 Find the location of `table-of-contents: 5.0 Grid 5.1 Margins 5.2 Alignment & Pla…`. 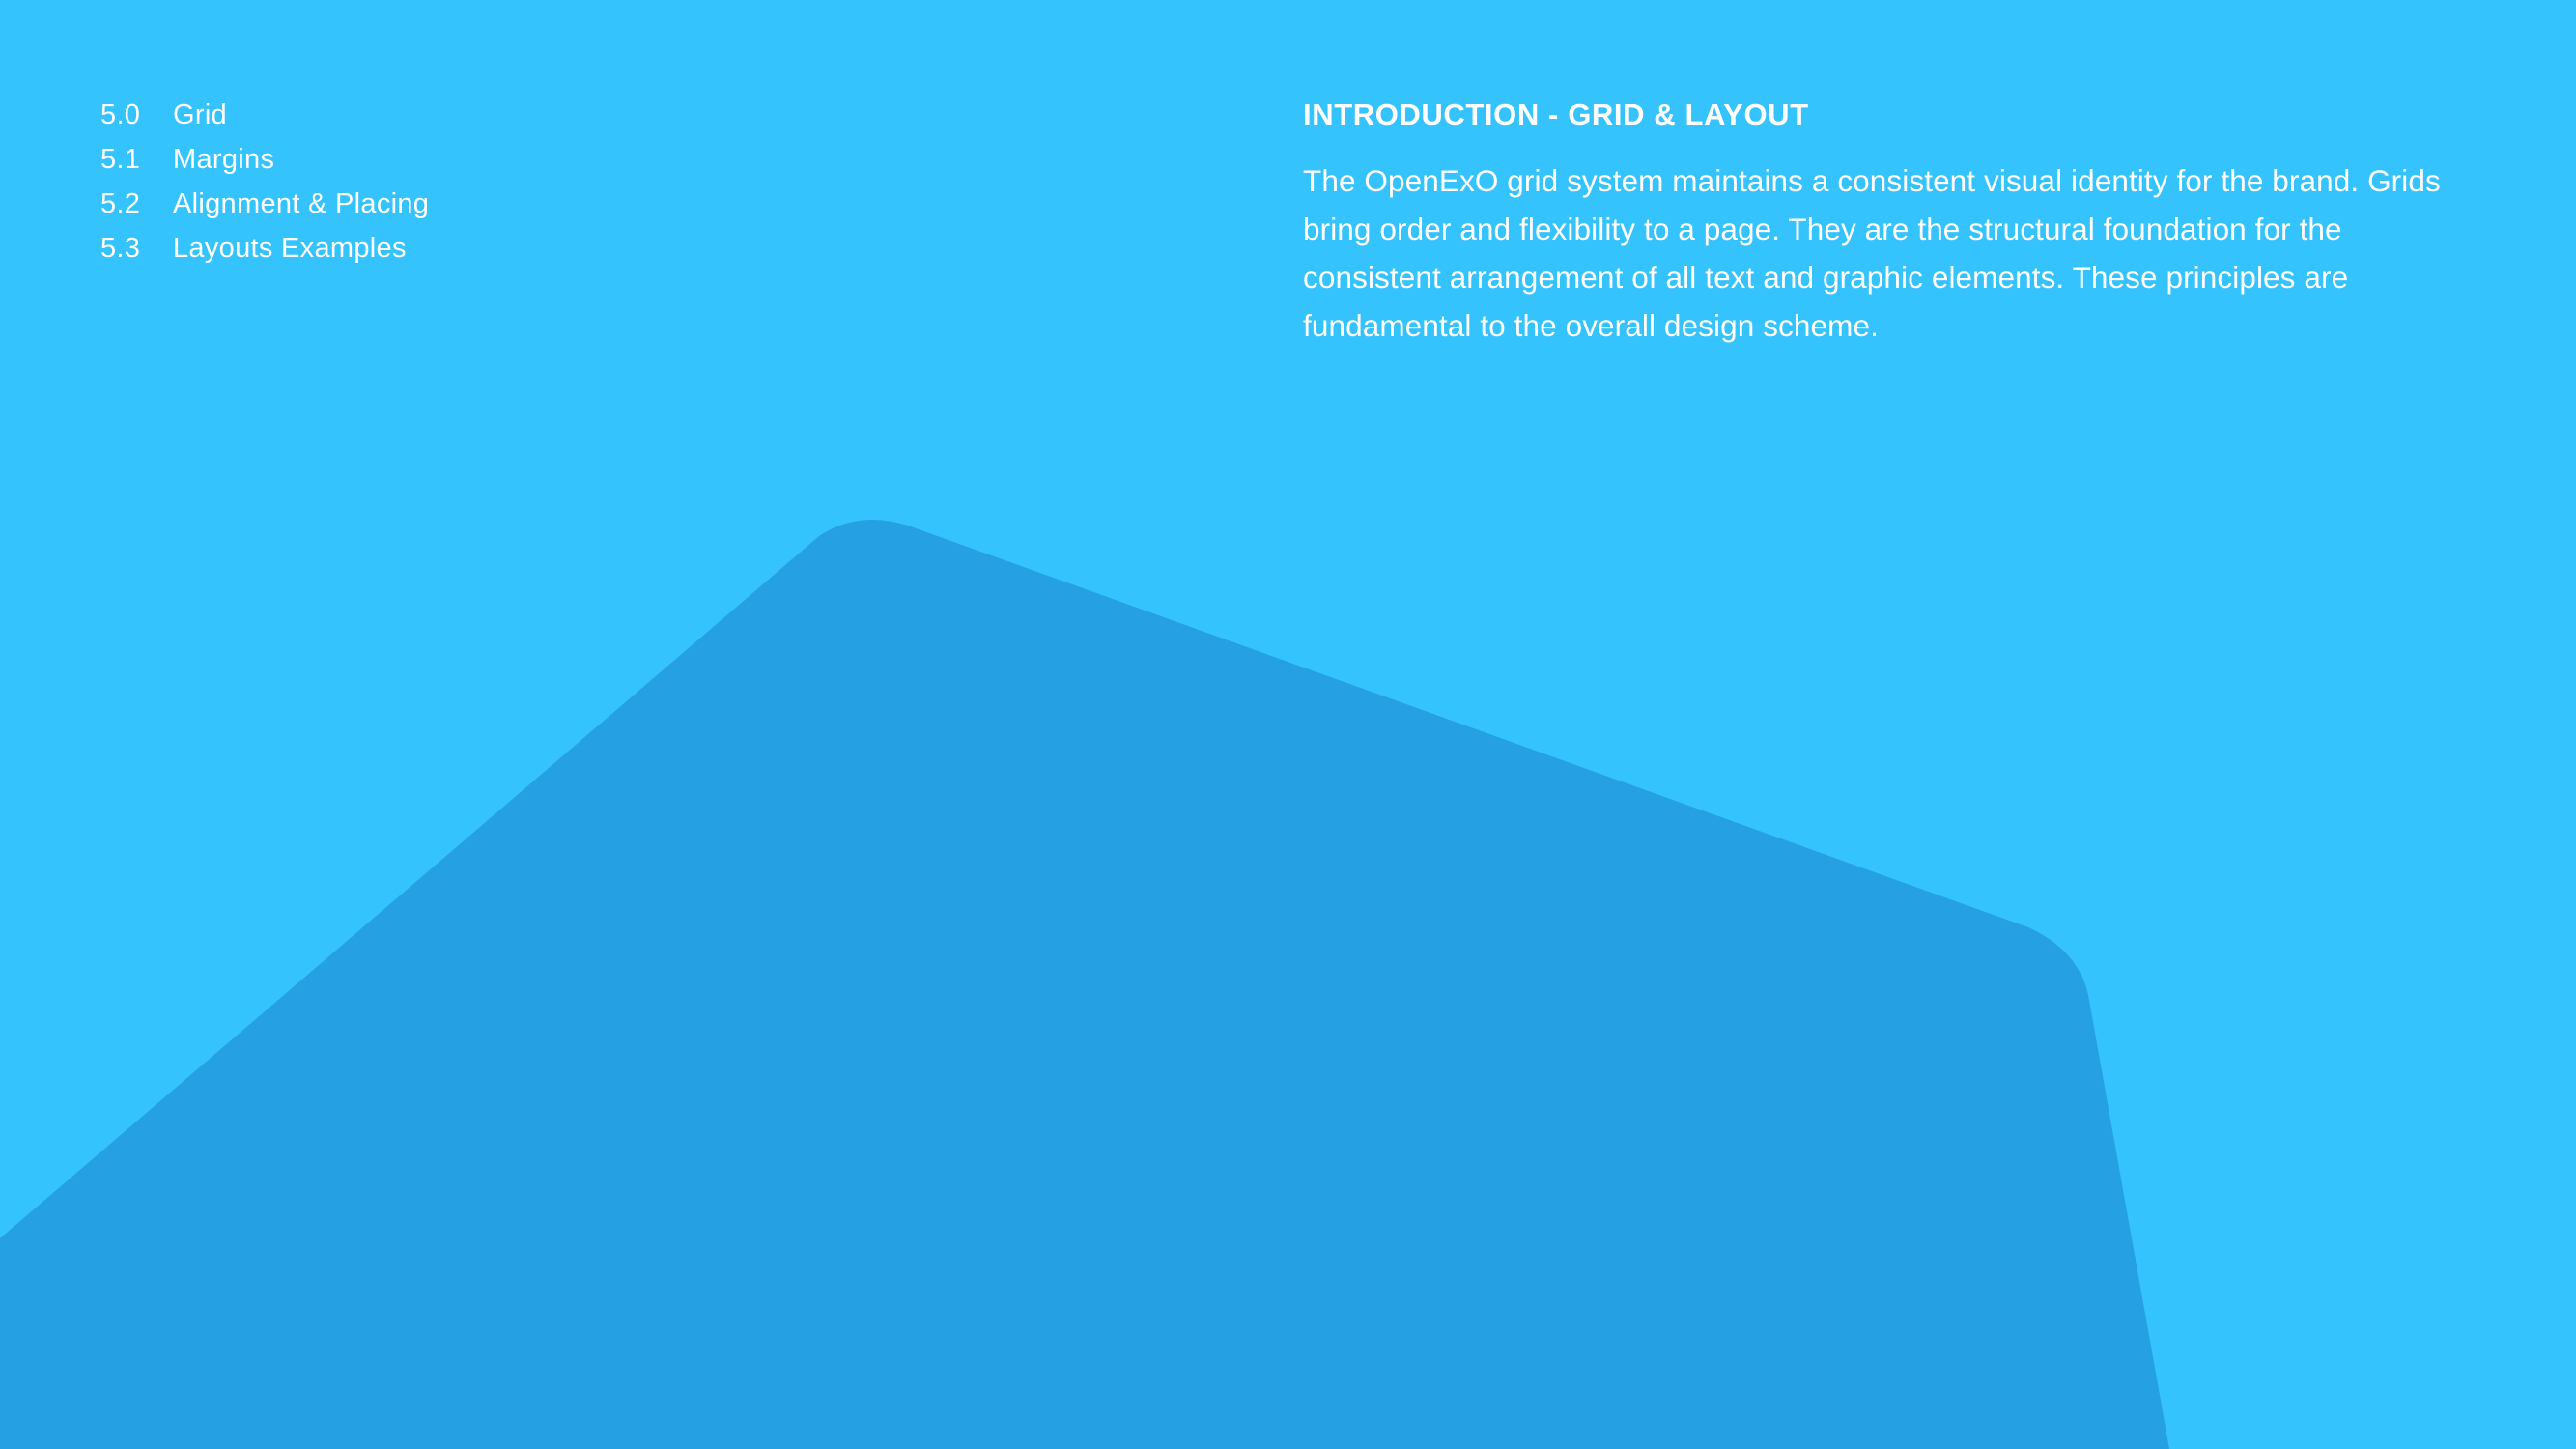

table-of-contents: 5.0 Grid 5.1 Margins 5.2 Alignment & Pla… is located at coordinates (264, 181).